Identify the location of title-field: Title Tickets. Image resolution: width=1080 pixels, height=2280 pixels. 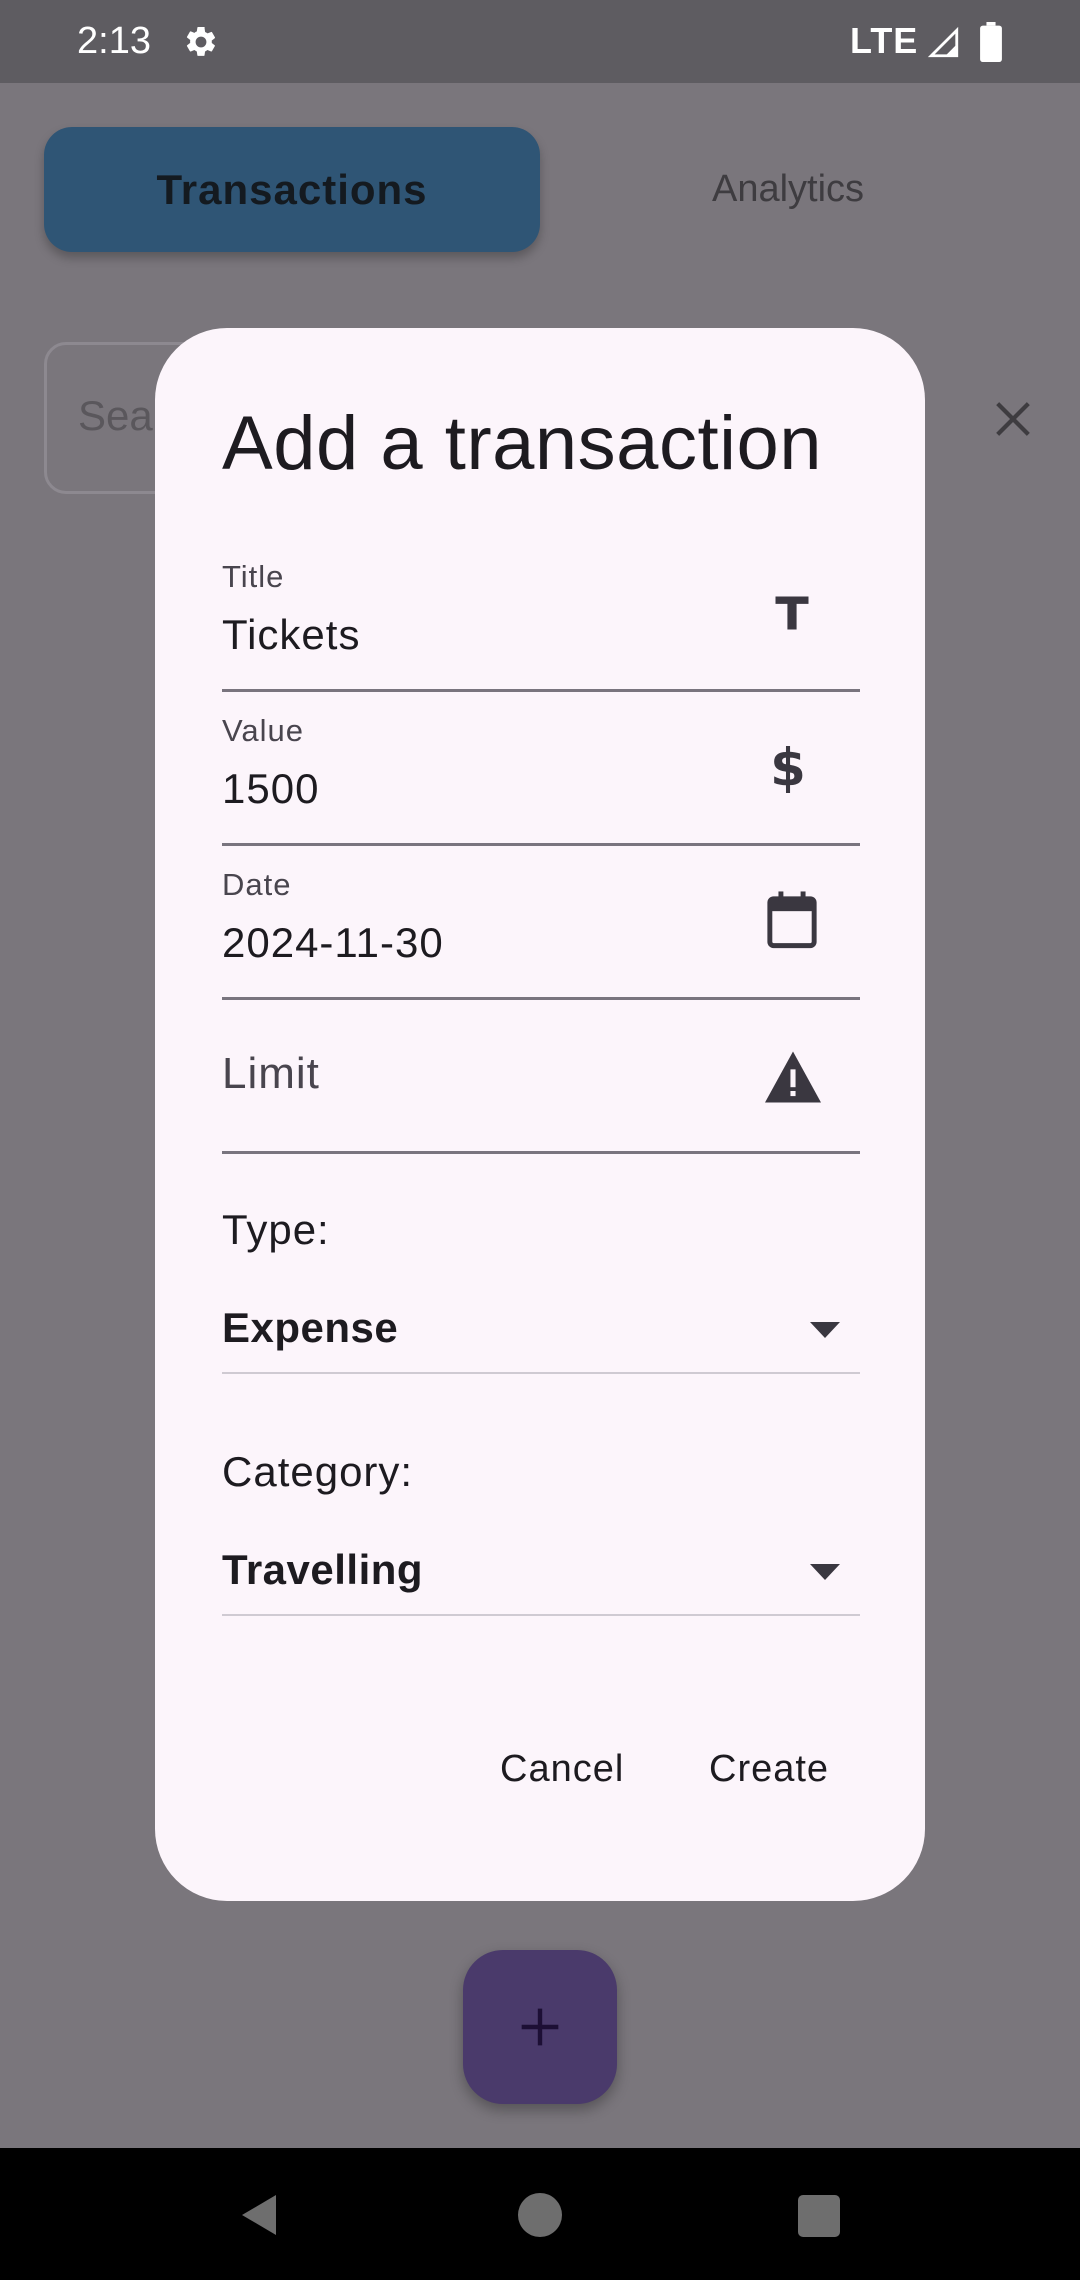
(541, 623).